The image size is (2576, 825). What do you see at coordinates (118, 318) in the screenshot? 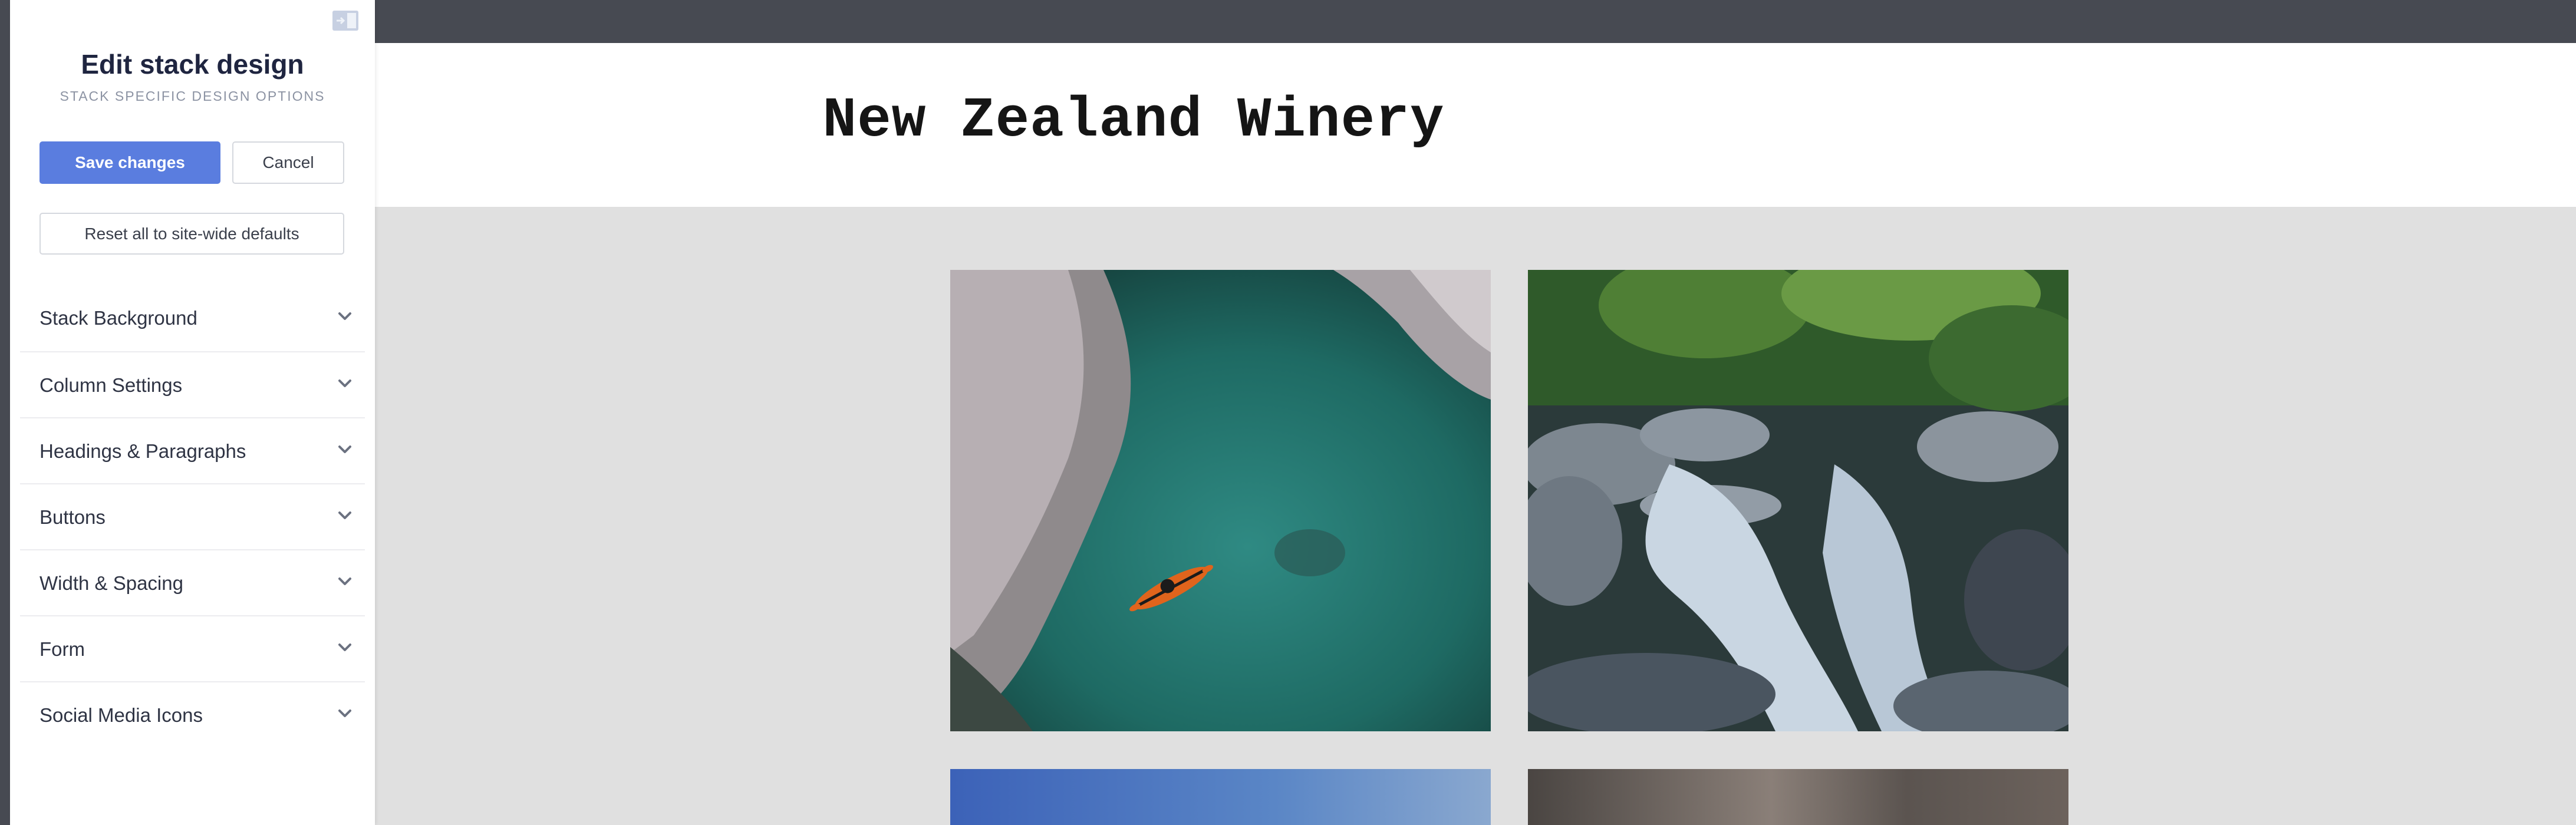
I see `section-label: Stack Background` at bounding box center [118, 318].